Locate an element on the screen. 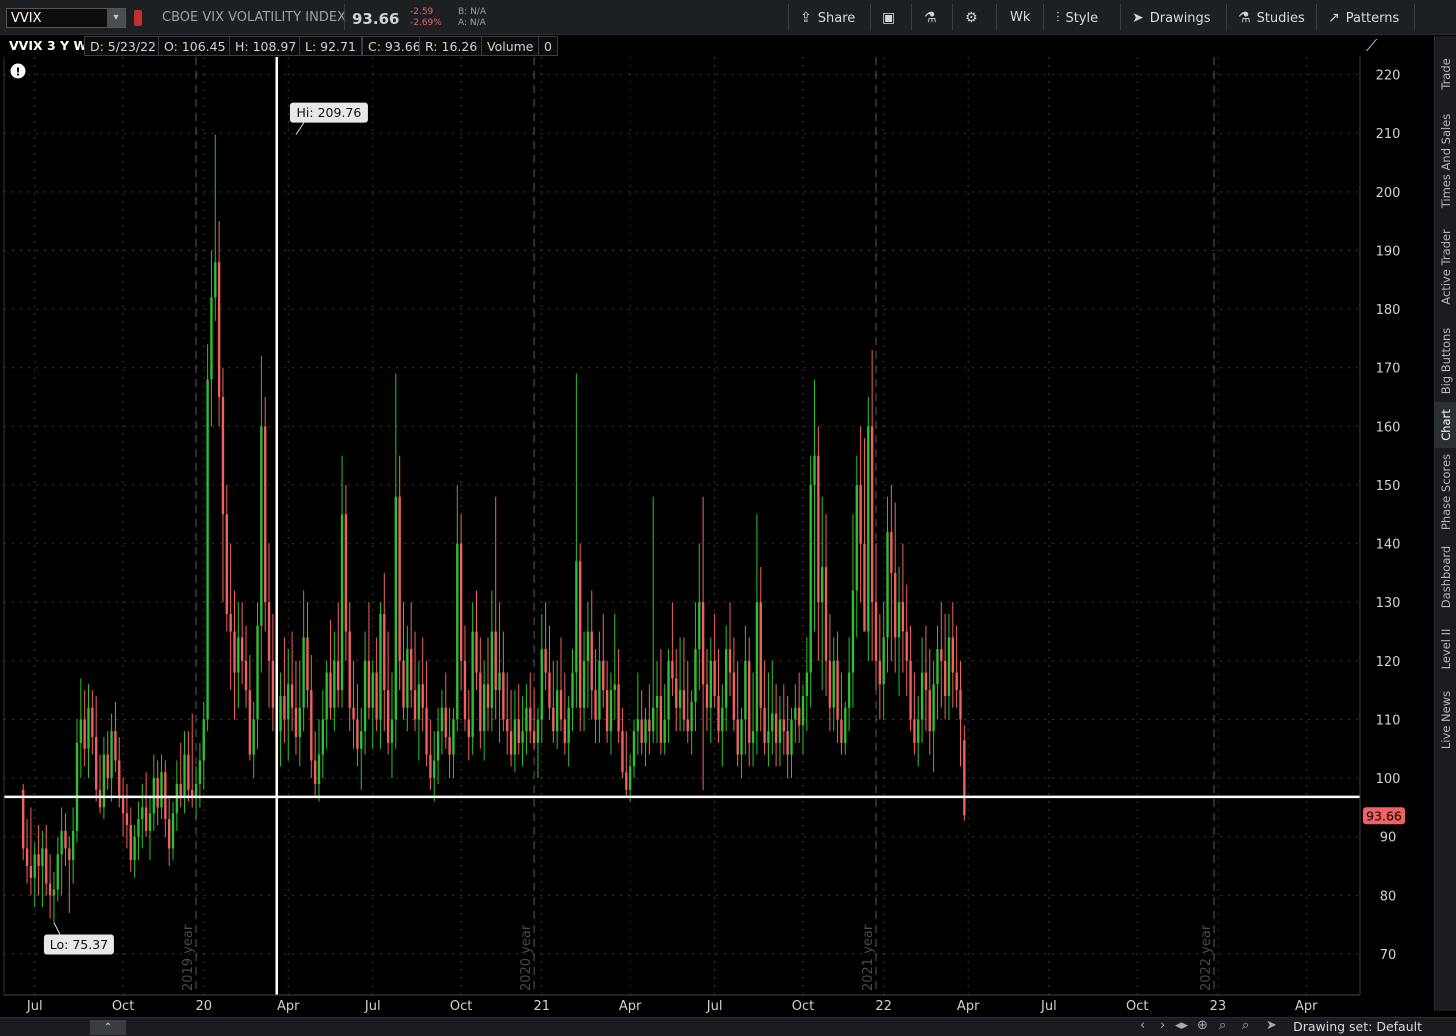 The image size is (1456, 1036). chart-settings-button: ▣ is located at coordinates (891, 18).